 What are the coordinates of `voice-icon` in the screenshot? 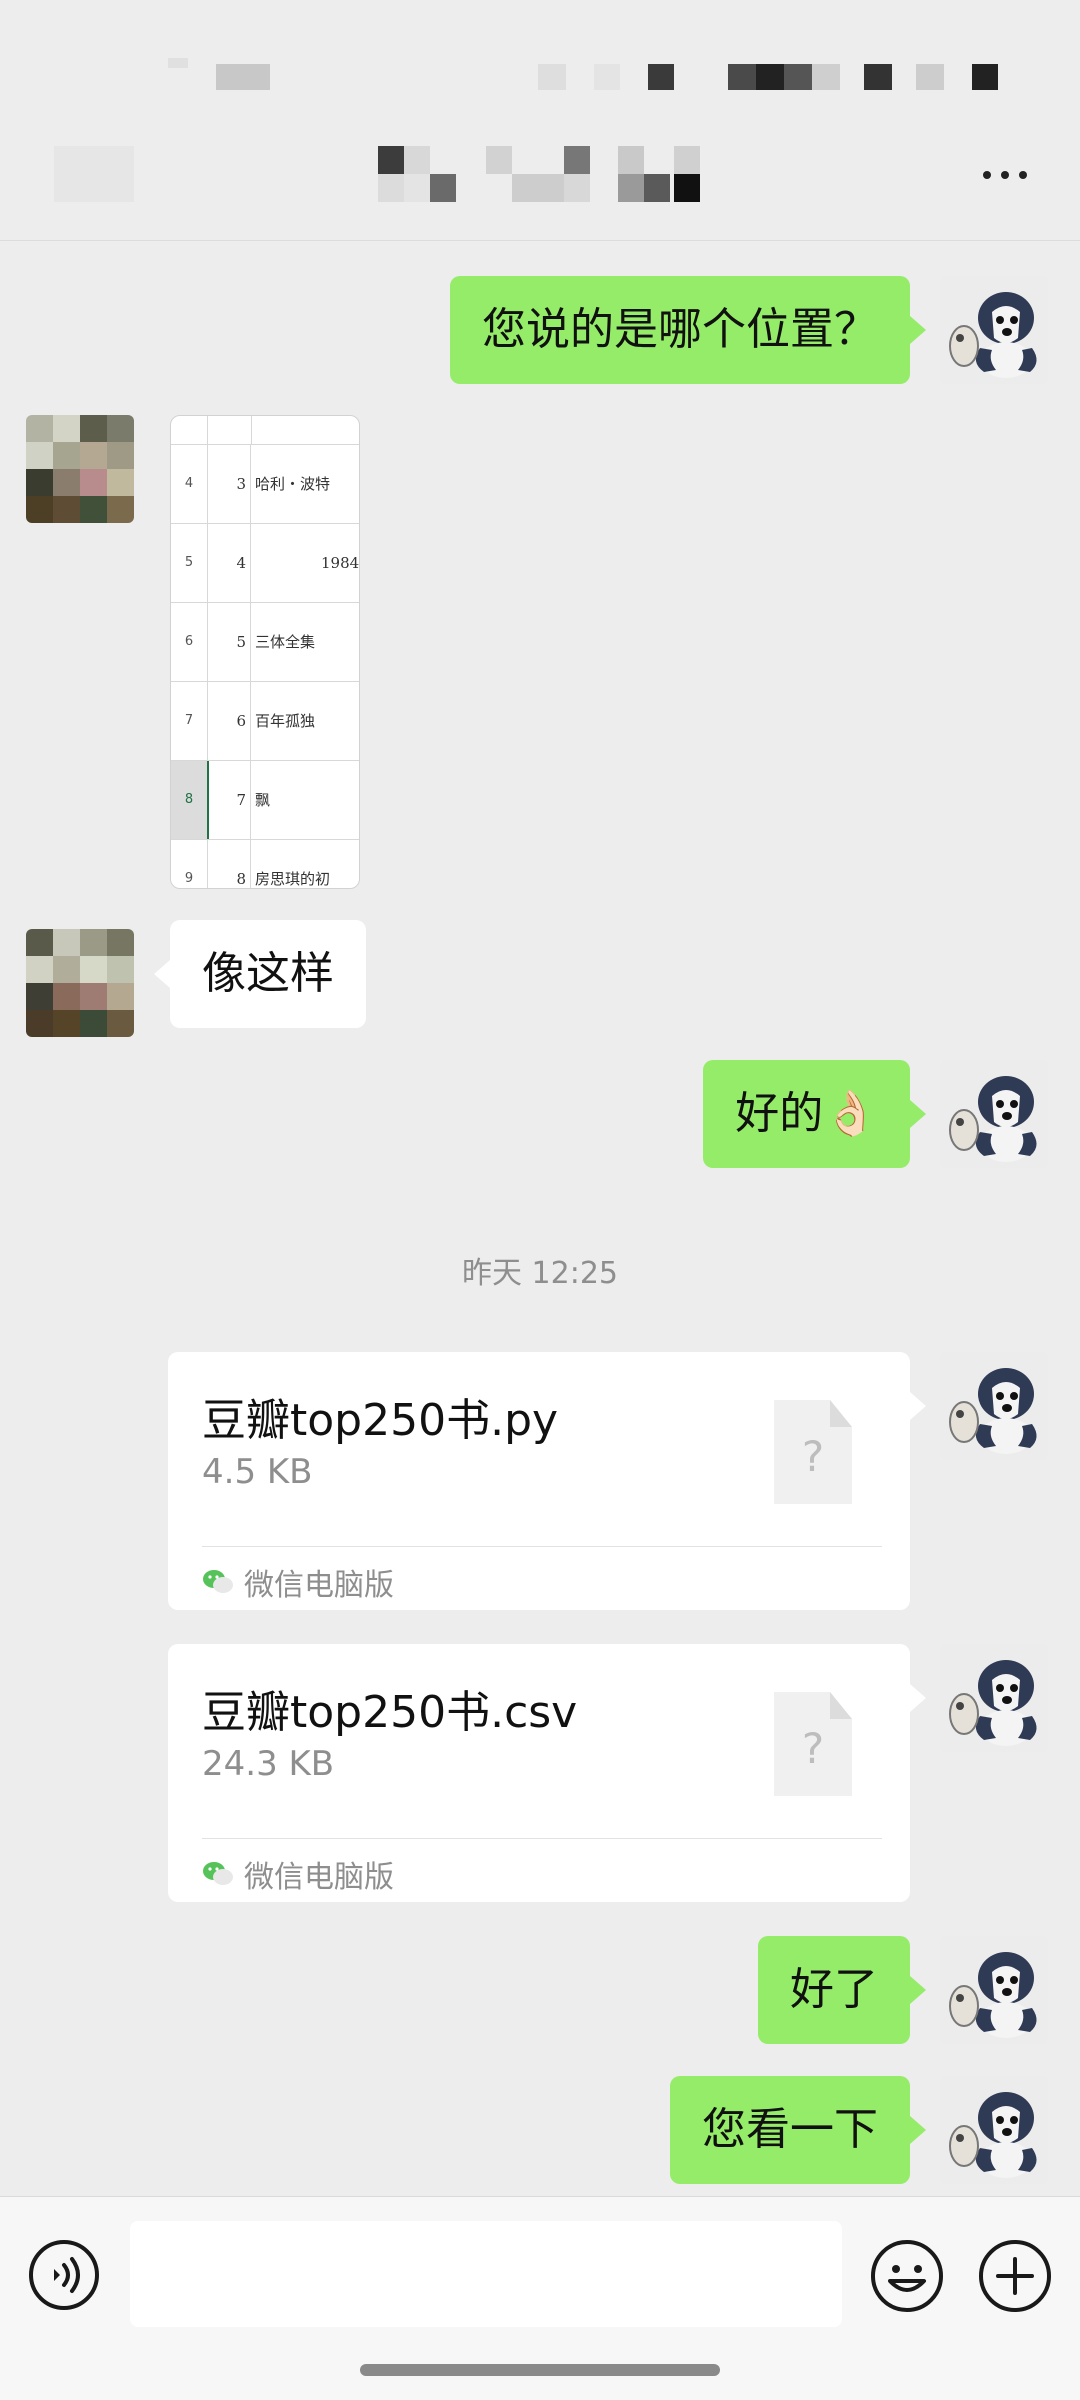 It's located at (64, 2275).